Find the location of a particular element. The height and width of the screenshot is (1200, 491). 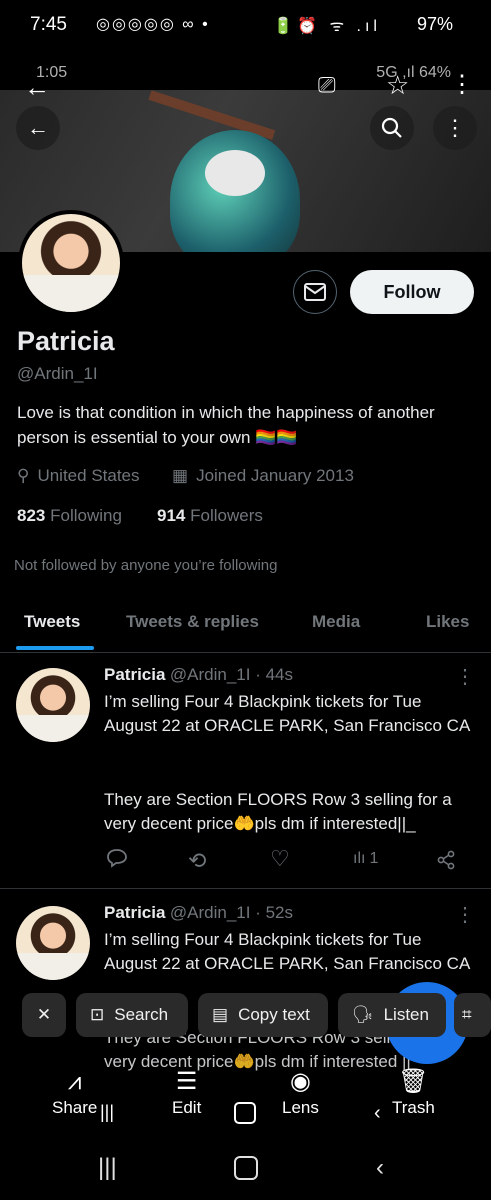

followers-count-link: 914 Followers is located at coordinates (210, 516).